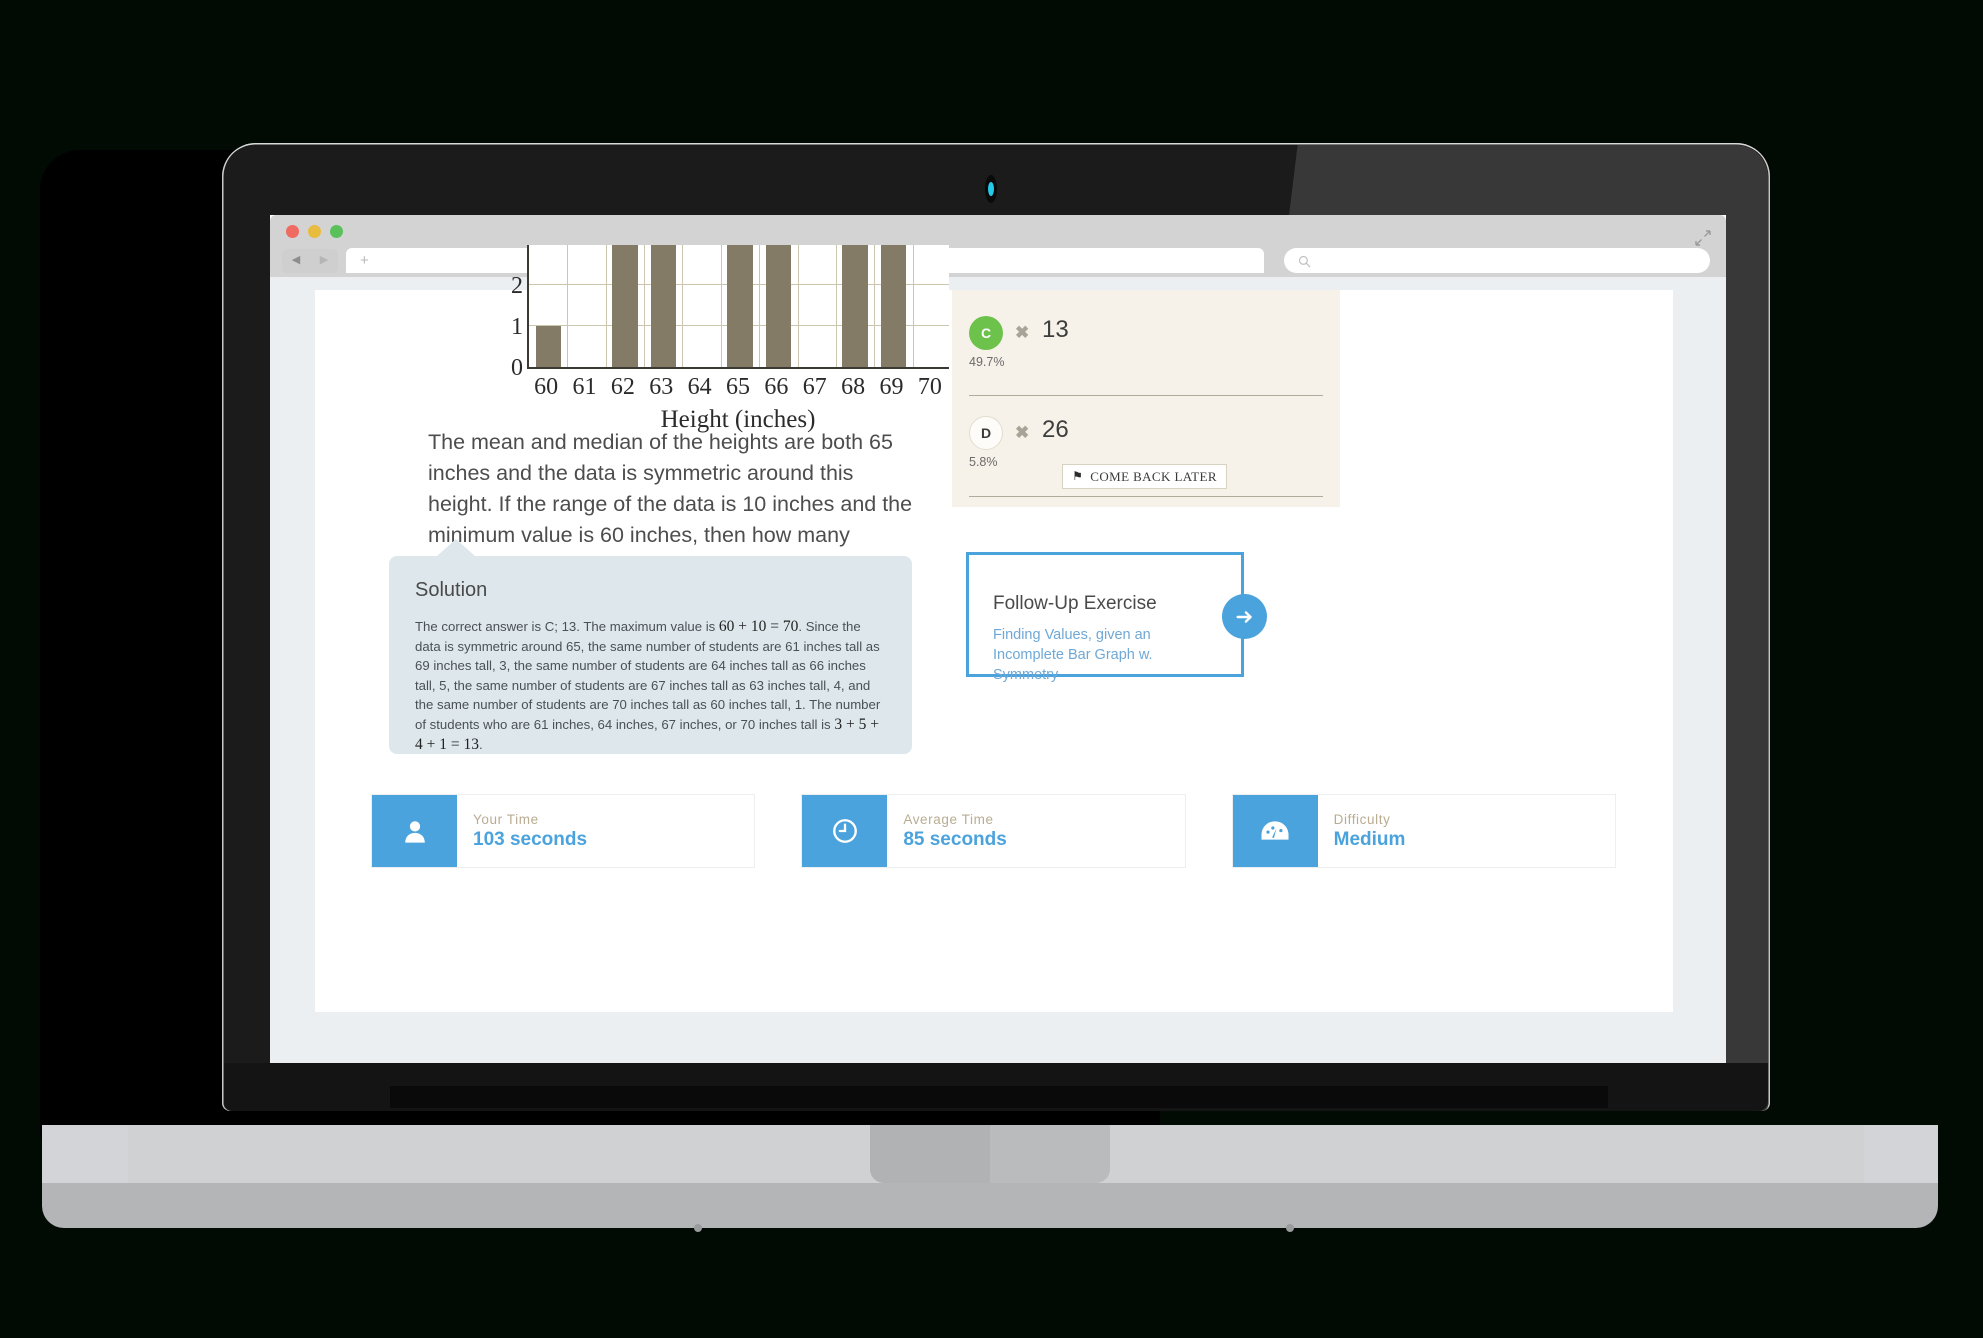 The width and height of the screenshot is (1983, 1338). I want to click on chart-x-tick-label: 70, so click(929, 387).